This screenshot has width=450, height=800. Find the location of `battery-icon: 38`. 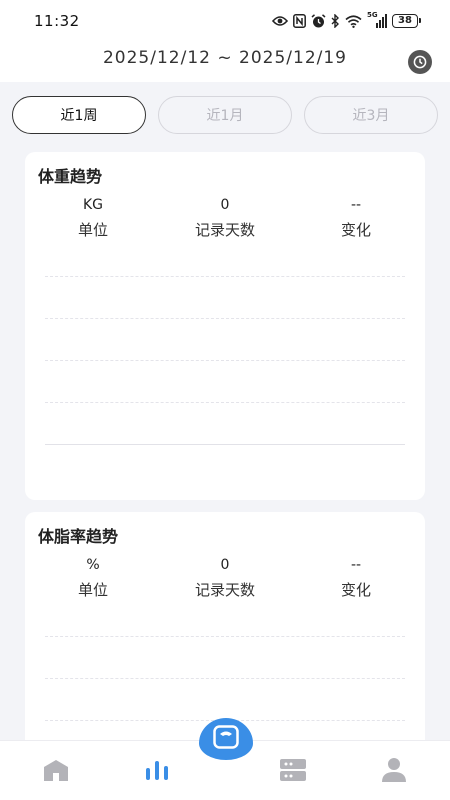

battery-icon: 38 is located at coordinates (406, 21).